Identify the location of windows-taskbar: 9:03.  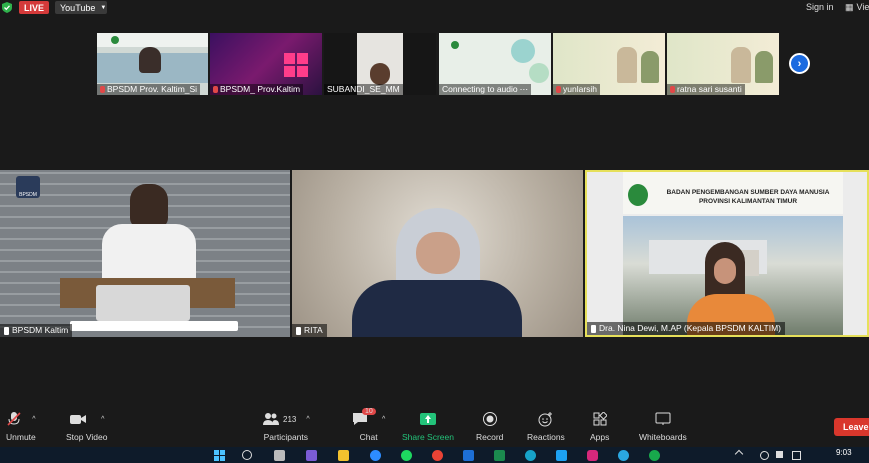
(434, 455).